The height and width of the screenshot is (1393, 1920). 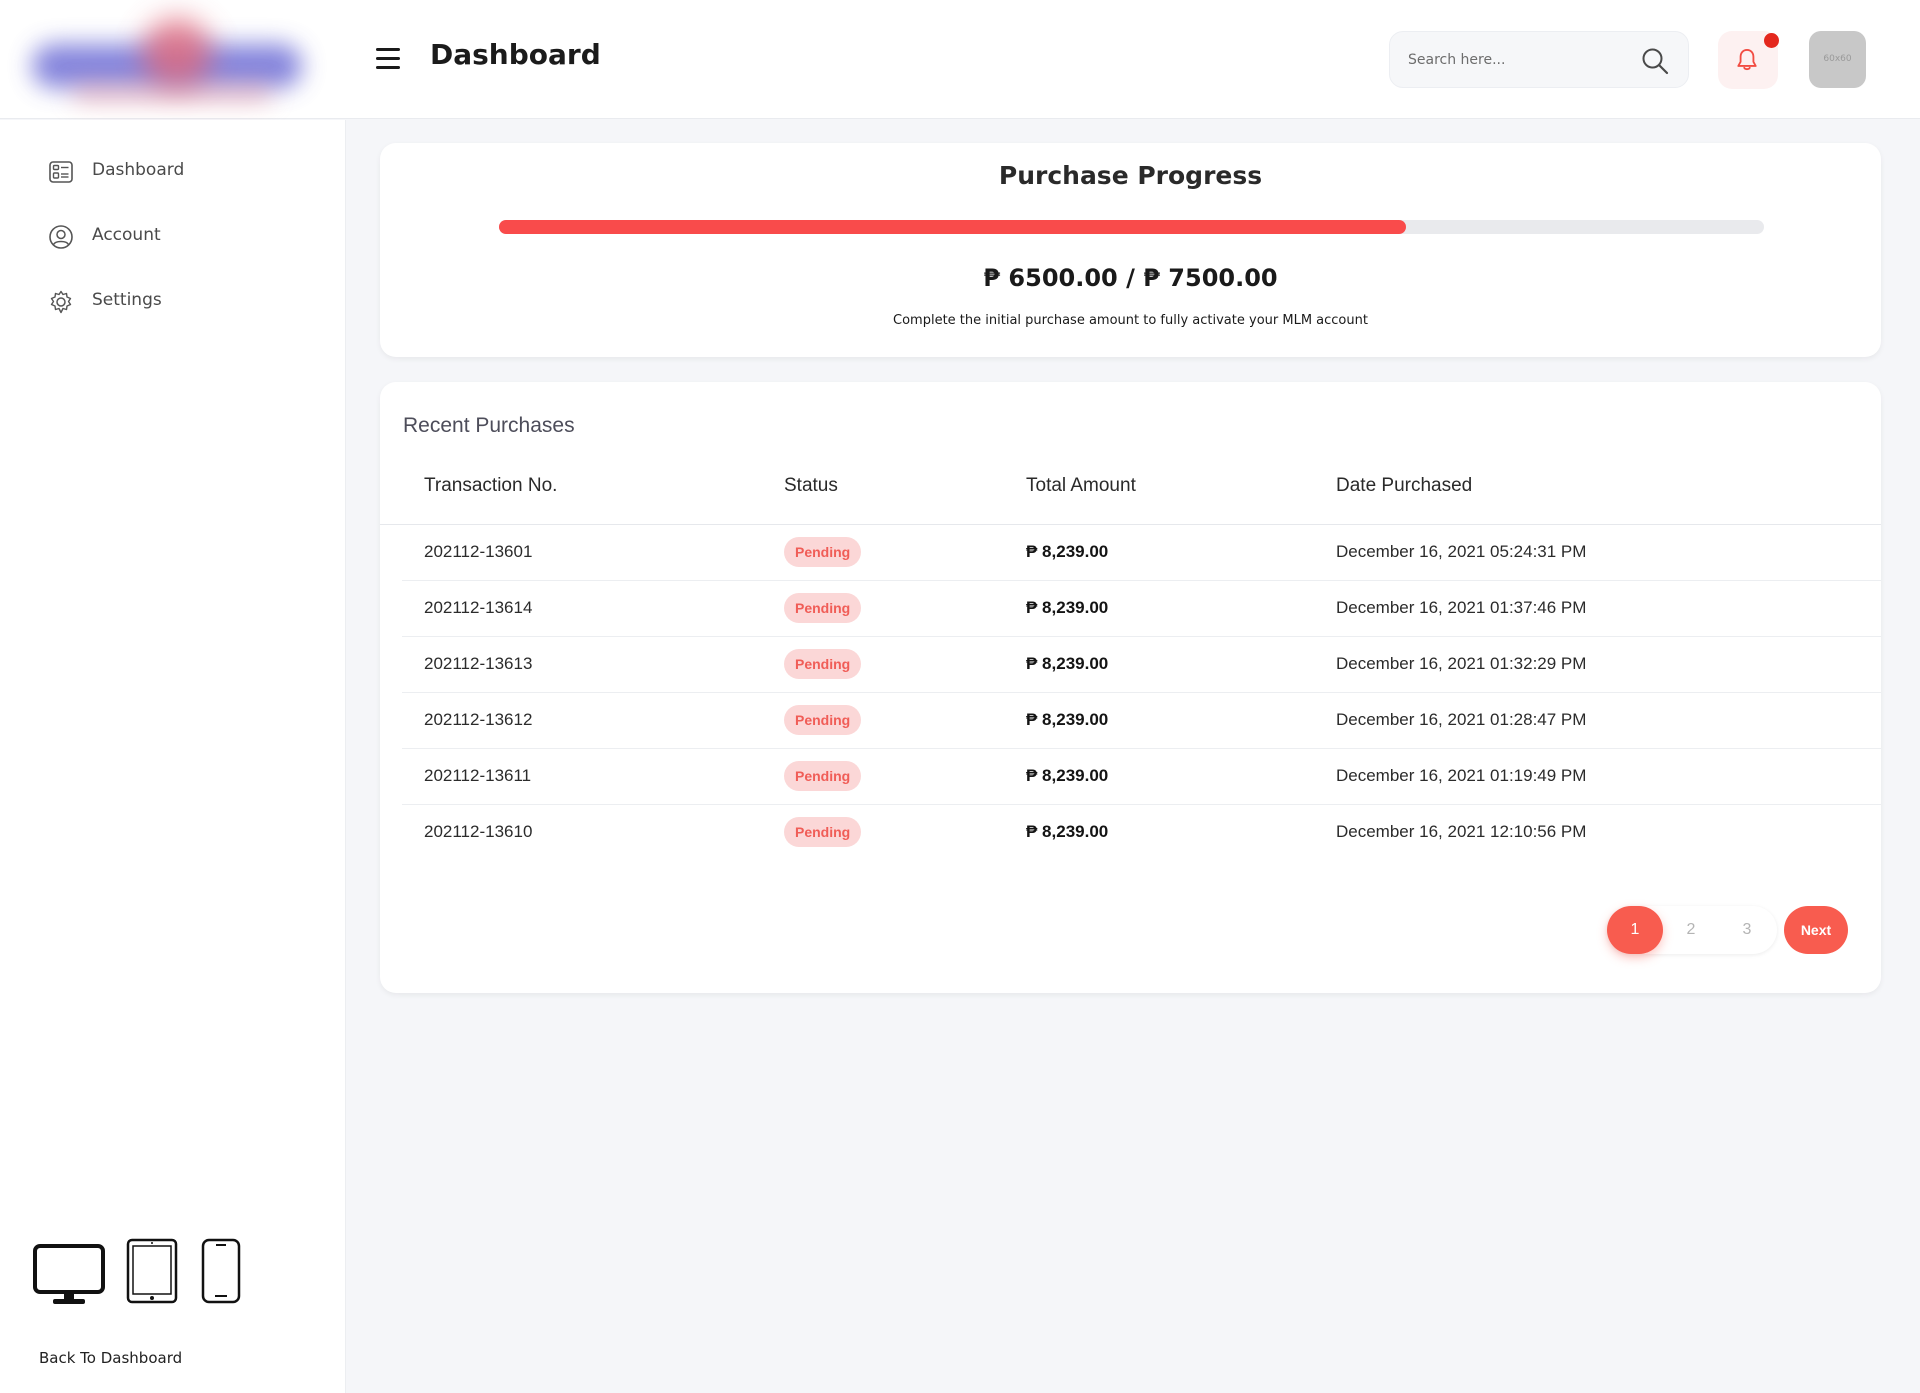 I want to click on progress-amount: ₱ 6500.00 / ₱ 7500.00, so click(x=1130, y=278).